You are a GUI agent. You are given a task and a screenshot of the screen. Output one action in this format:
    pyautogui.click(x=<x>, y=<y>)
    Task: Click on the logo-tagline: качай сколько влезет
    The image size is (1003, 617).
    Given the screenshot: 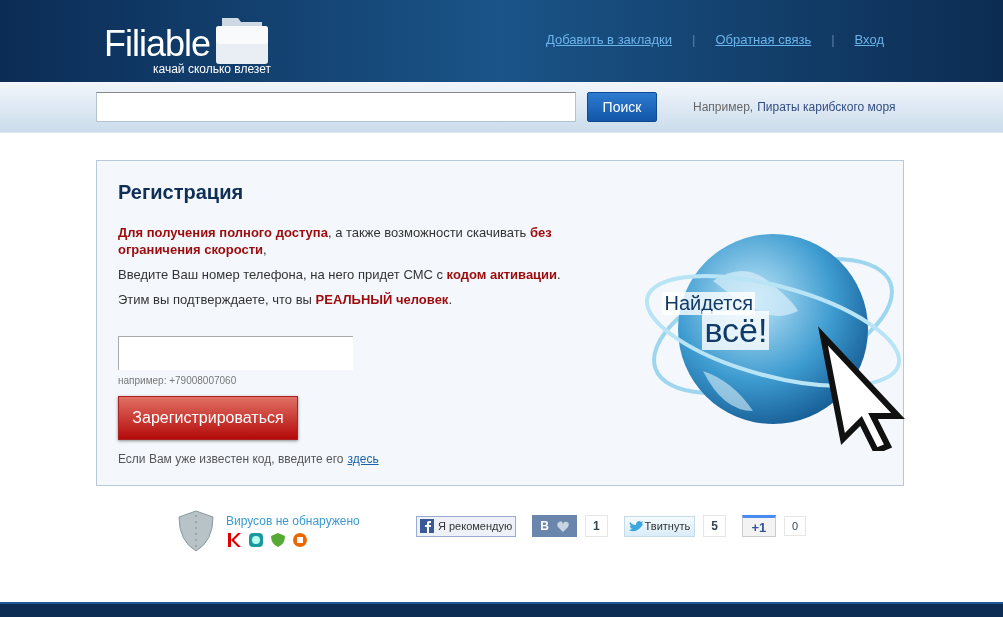 What is the action you would take?
    pyautogui.click(x=212, y=69)
    